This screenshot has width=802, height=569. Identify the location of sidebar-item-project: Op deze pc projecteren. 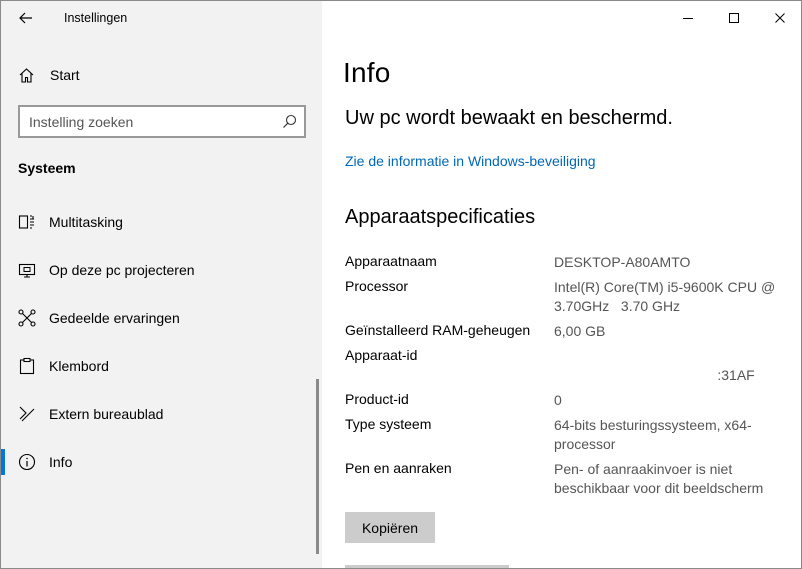
(161, 270).